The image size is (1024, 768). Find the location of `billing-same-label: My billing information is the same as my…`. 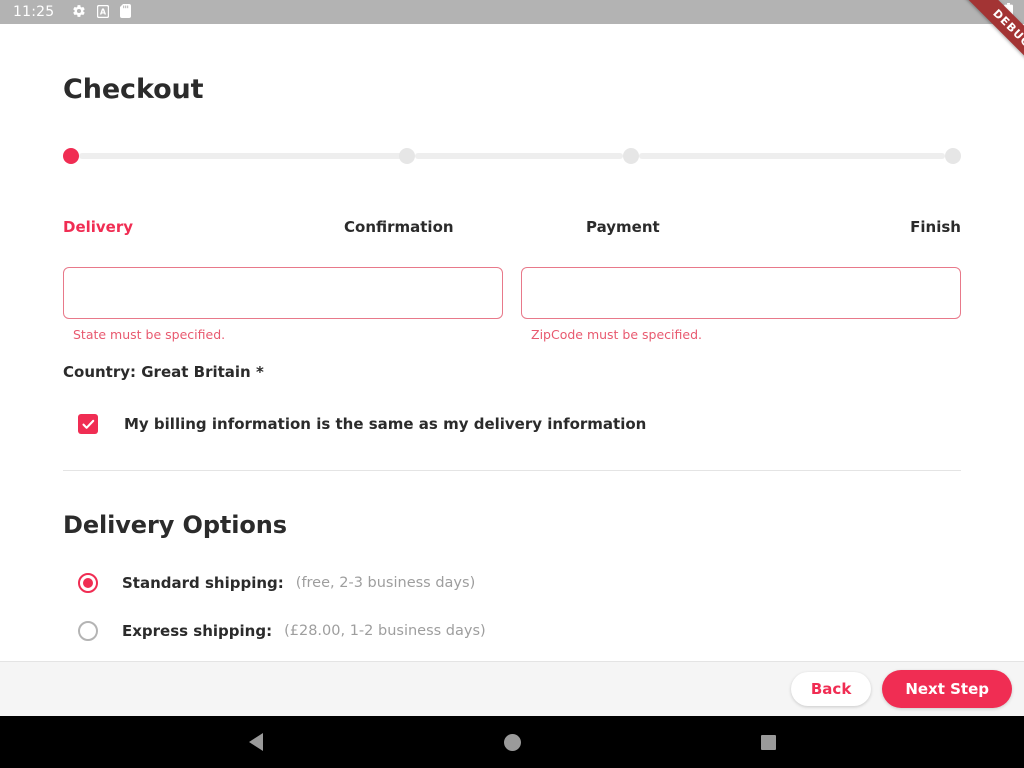

billing-same-label: My billing information is the same as my… is located at coordinates (385, 424).